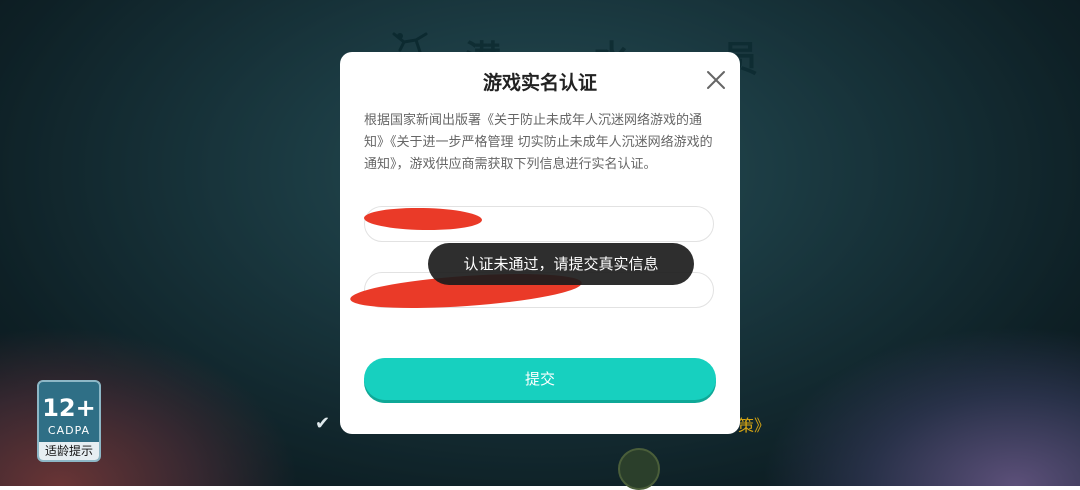 The width and height of the screenshot is (1080, 490). What do you see at coordinates (639, 469) in the screenshot?
I see `background-button` at bounding box center [639, 469].